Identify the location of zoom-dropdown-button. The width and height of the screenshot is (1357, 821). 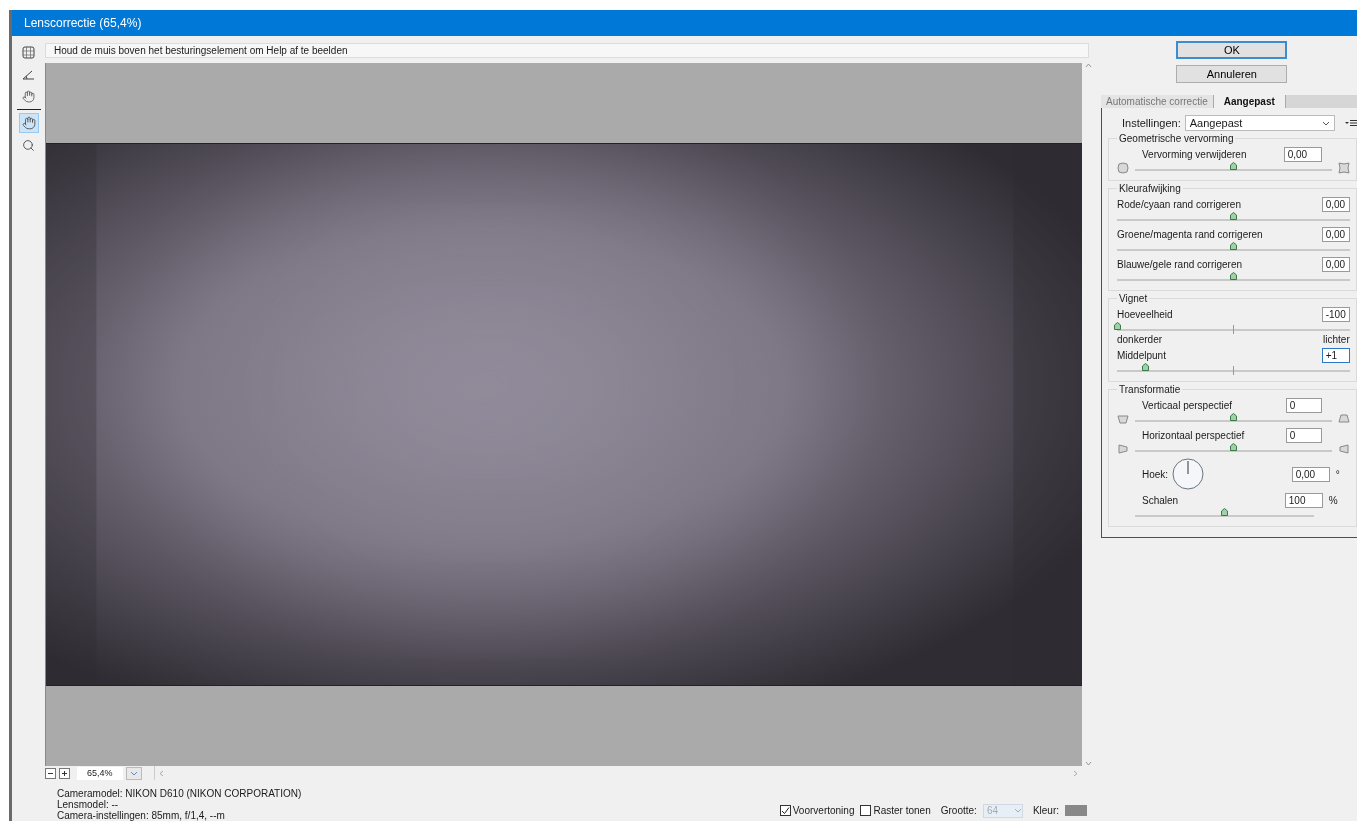
(134, 773).